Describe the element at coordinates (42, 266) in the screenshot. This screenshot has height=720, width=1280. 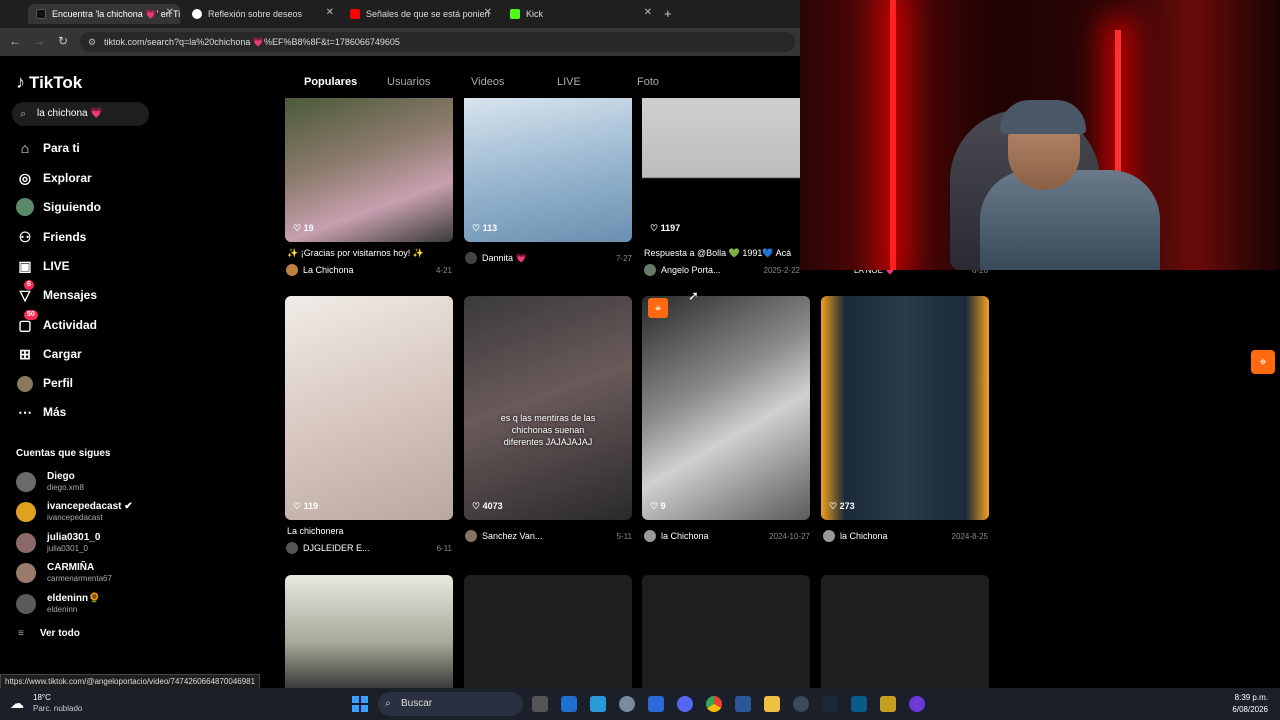
I see `sidebar-item-live: ▣ LIVE` at that location.